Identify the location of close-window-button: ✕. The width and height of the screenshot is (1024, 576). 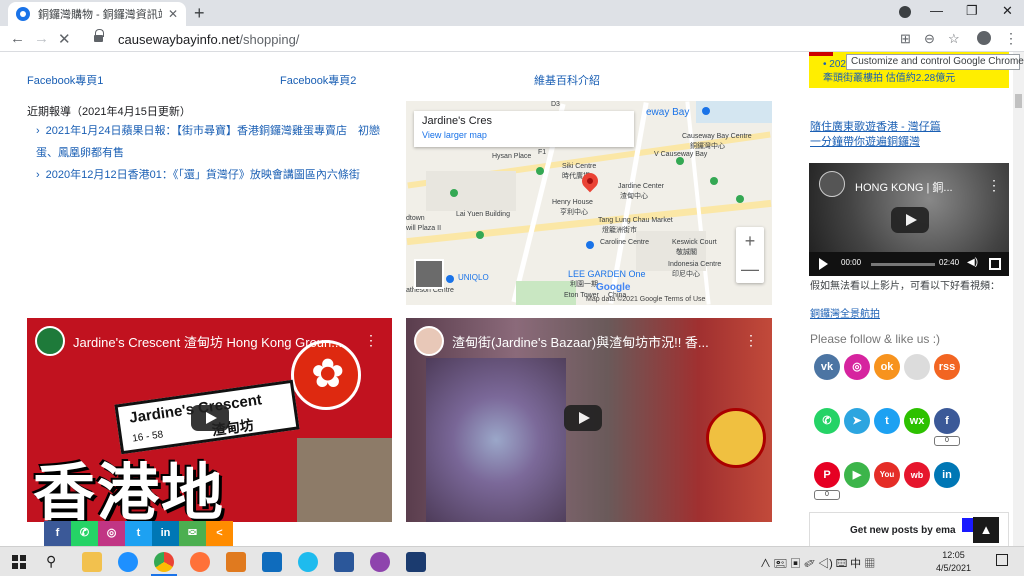
(1007, 11).